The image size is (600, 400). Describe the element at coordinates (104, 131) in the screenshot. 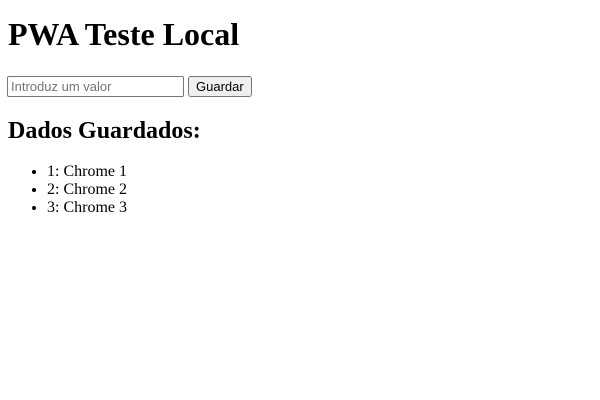

I see `saved-data-heading: Dados Guardados:` at that location.